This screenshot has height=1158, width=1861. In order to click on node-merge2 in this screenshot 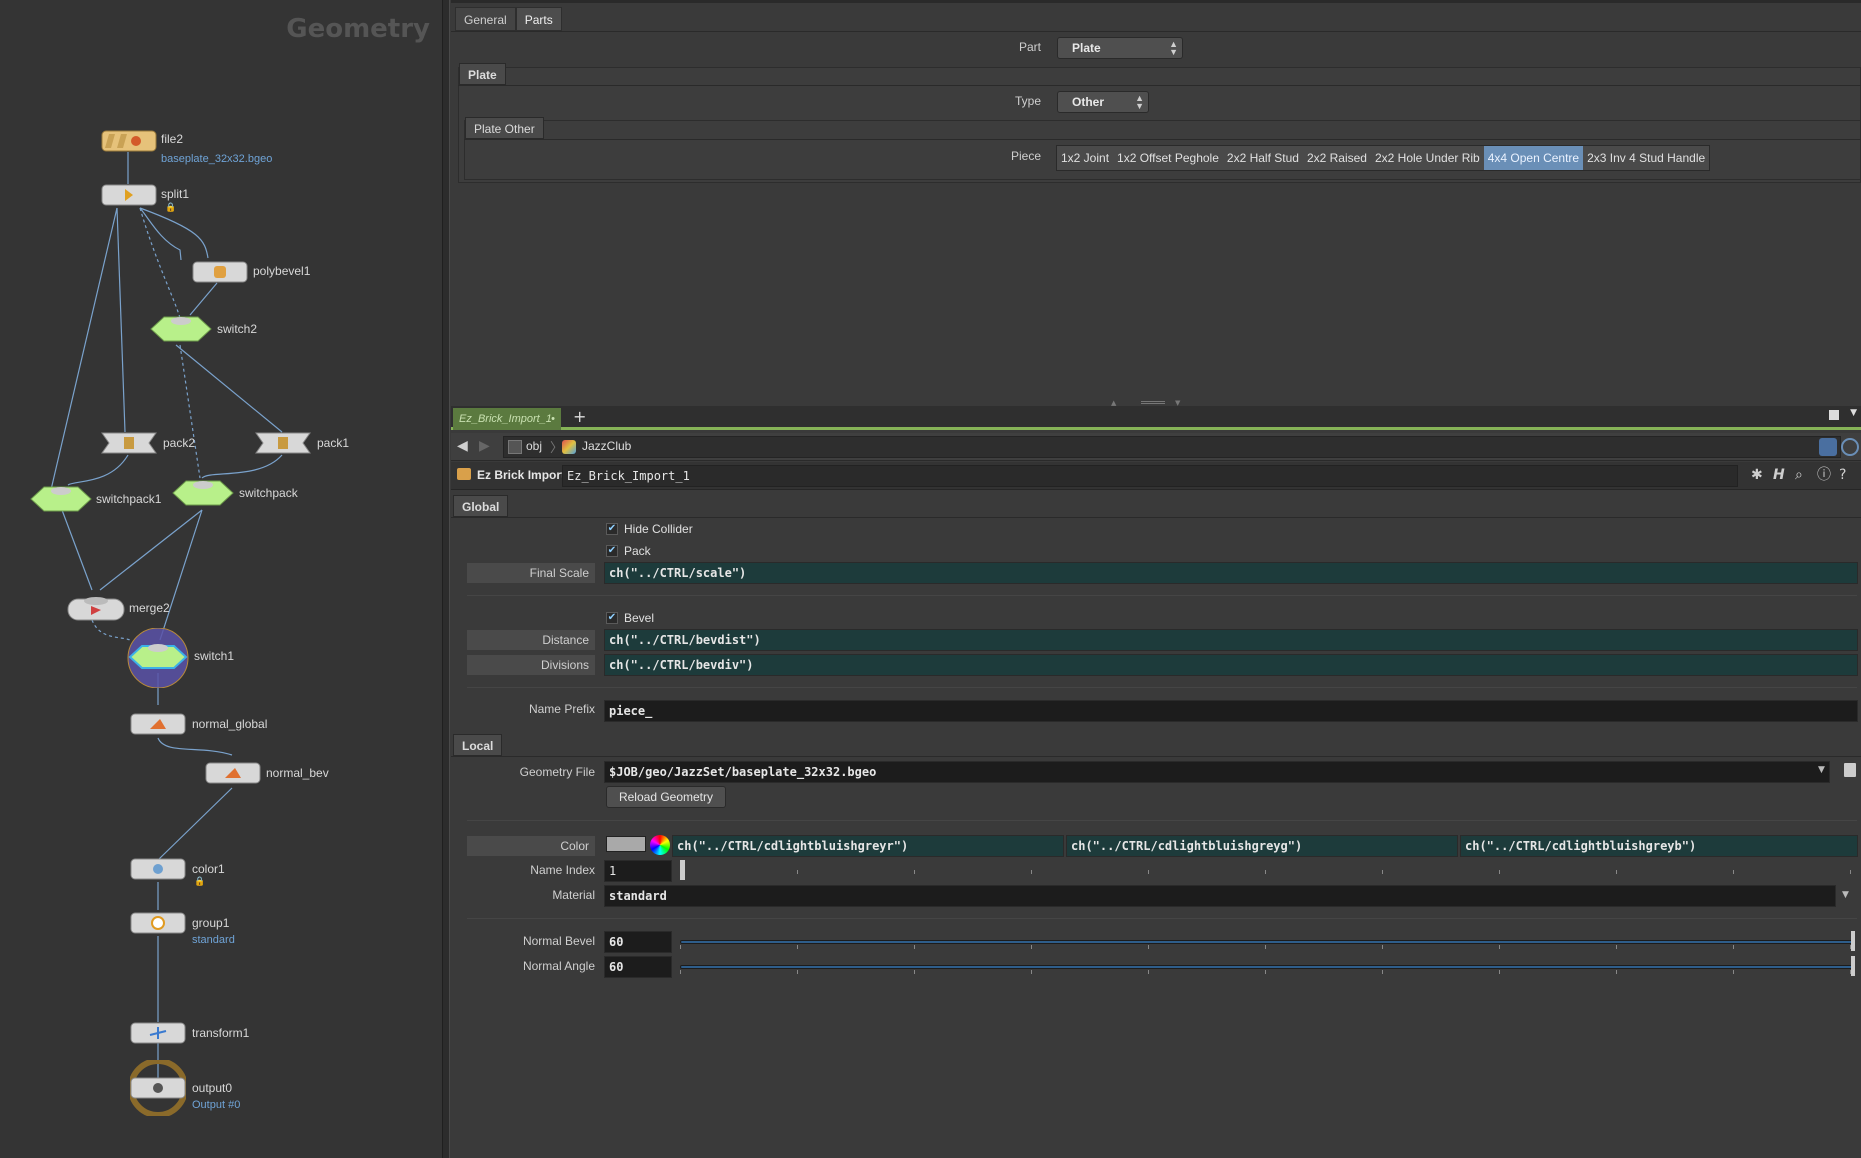, I will do `click(96, 611)`.